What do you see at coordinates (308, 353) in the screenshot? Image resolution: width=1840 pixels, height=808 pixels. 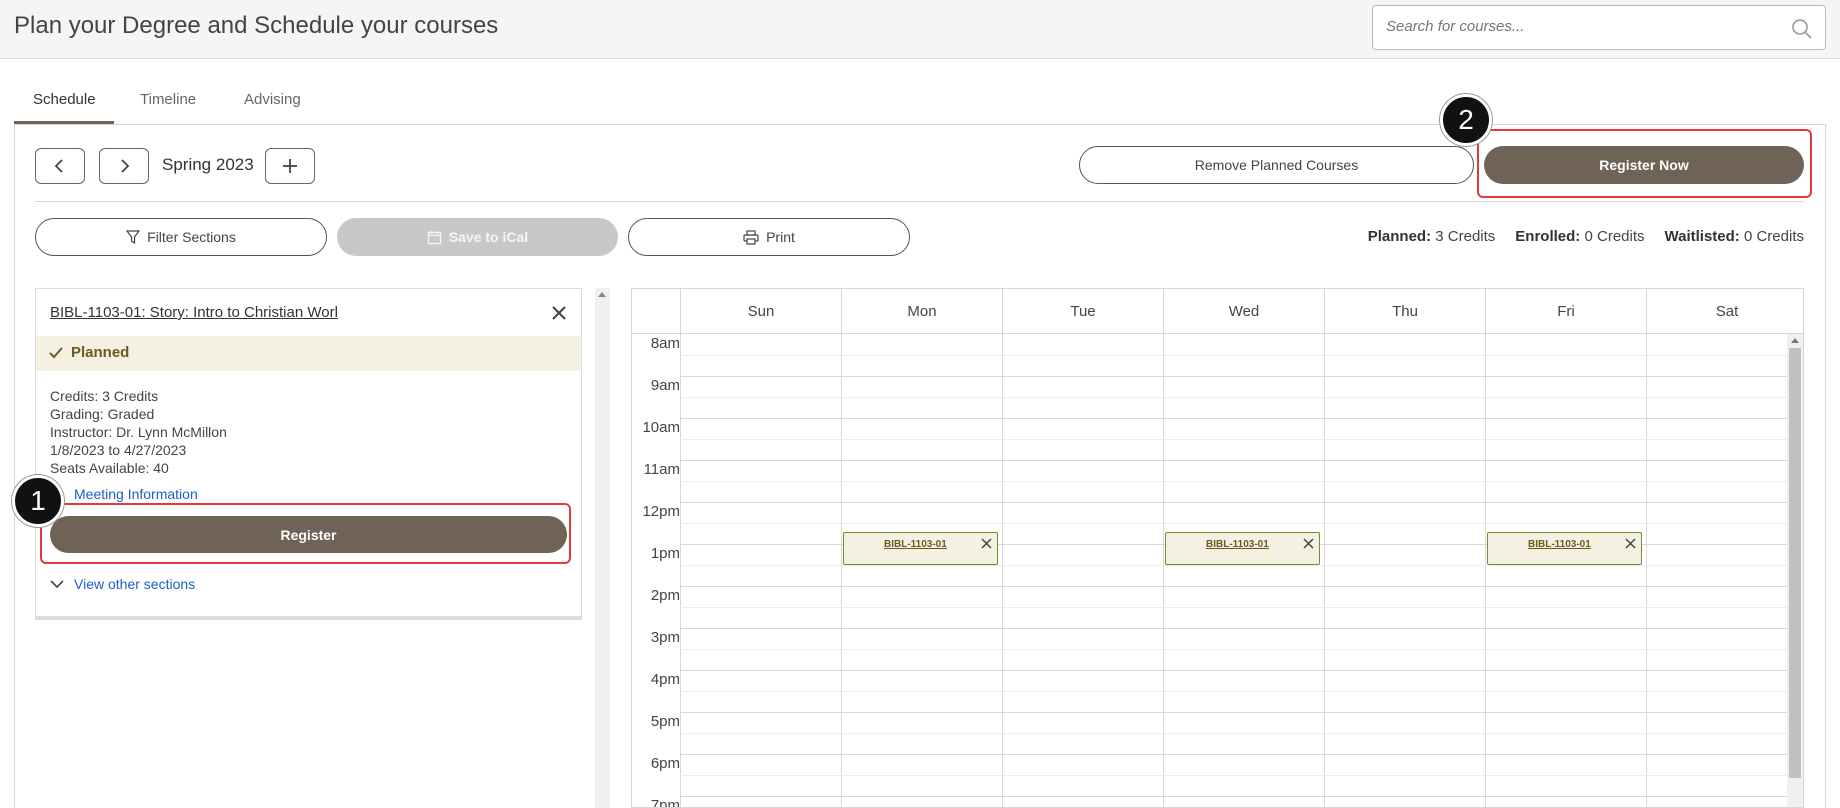 I see `planned-status-bar: Planned` at bounding box center [308, 353].